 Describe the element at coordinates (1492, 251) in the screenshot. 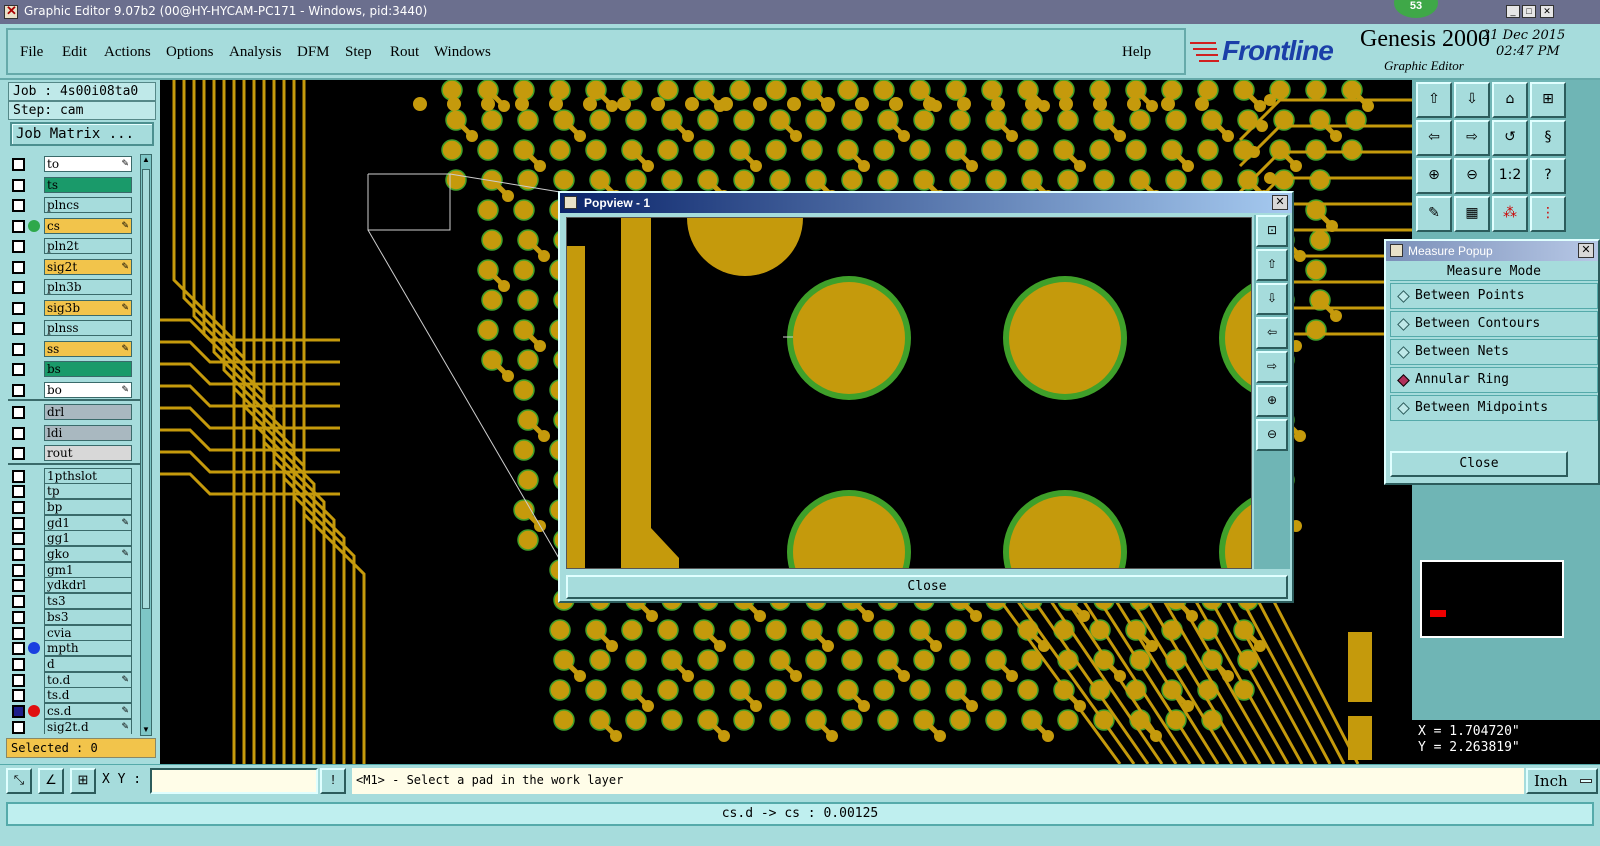

I see `measure-title-bar: Measure Popup ✕` at that location.